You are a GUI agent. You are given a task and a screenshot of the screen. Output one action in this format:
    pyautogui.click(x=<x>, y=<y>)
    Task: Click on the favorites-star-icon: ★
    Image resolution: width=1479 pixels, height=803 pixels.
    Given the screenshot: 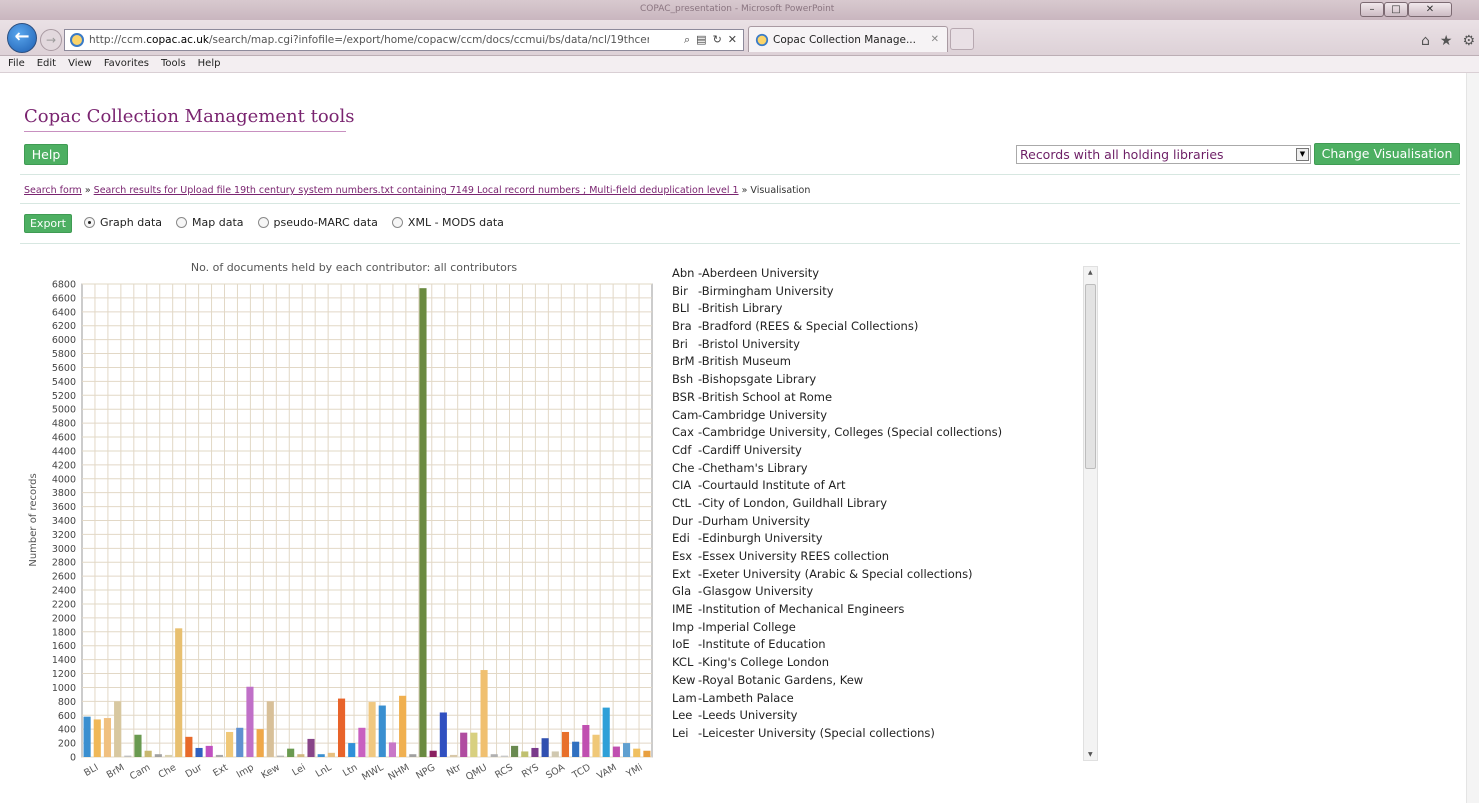 What is the action you would take?
    pyautogui.click(x=1446, y=41)
    